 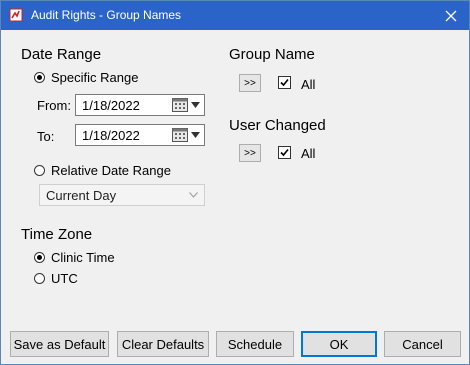 I want to click on relative-range-radio: Relative Date Range, so click(x=102, y=170).